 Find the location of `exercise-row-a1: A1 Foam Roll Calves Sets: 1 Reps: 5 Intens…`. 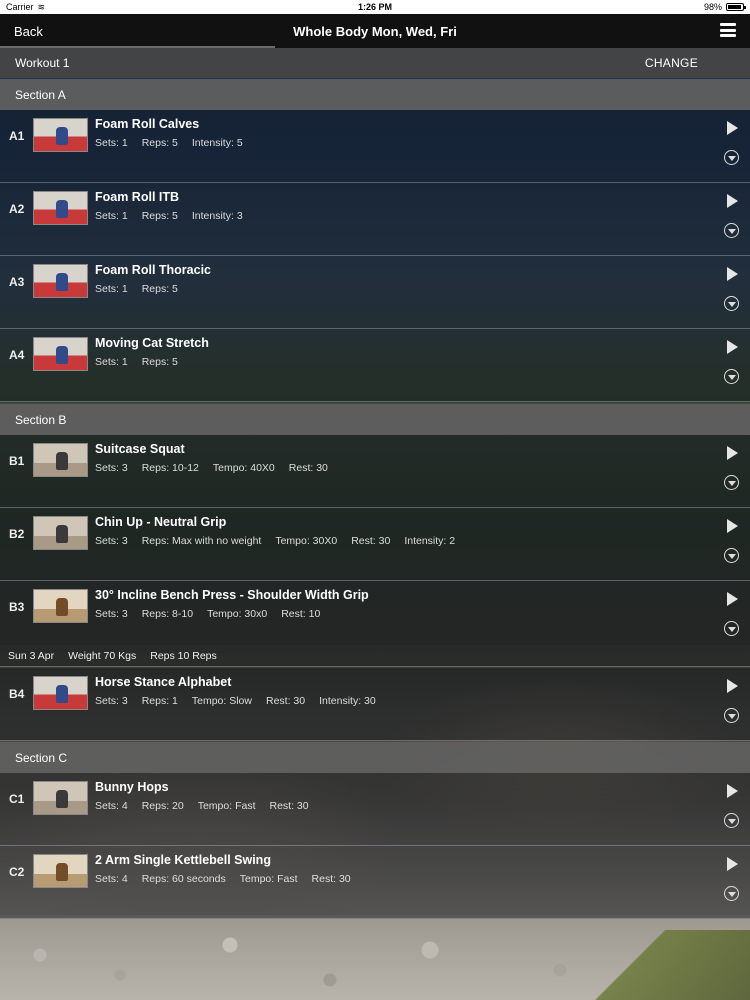

exercise-row-a1: A1 Foam Roll Calves Sets: 1 Reps: 5 Intens… is located at coordinates (375, 146).